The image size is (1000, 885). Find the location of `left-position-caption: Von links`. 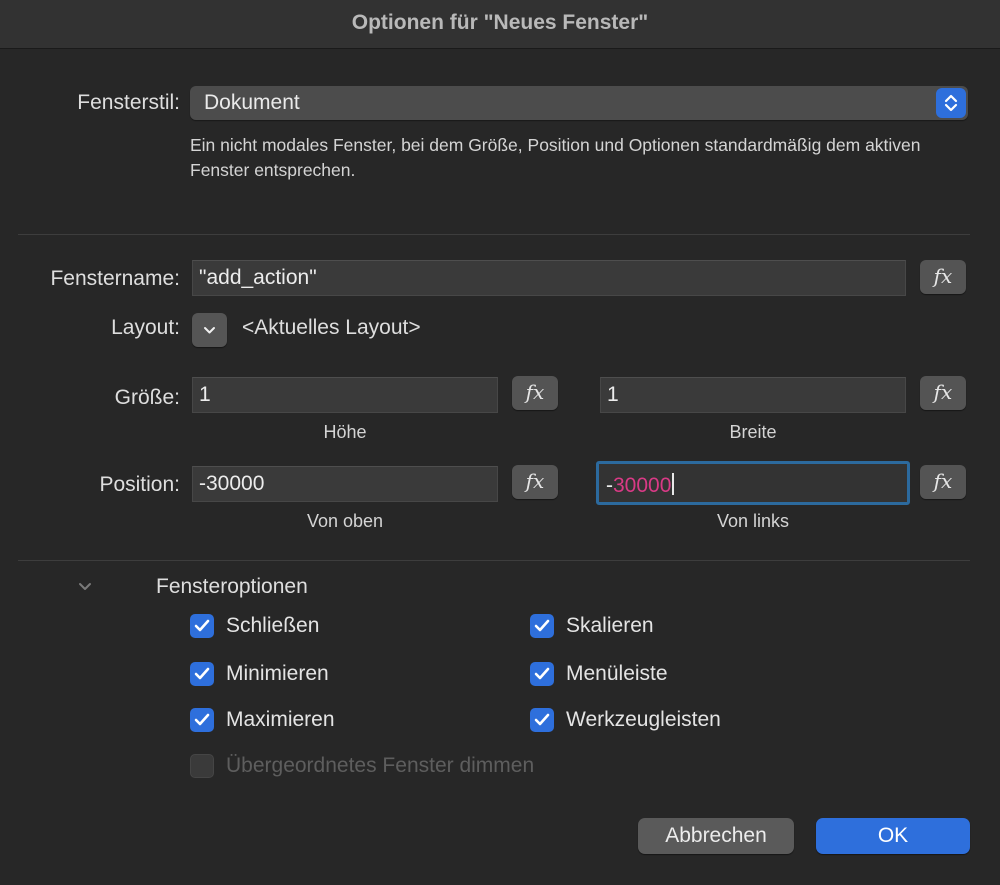

left-position-caption: Von links is located at coordinates (753, 521).